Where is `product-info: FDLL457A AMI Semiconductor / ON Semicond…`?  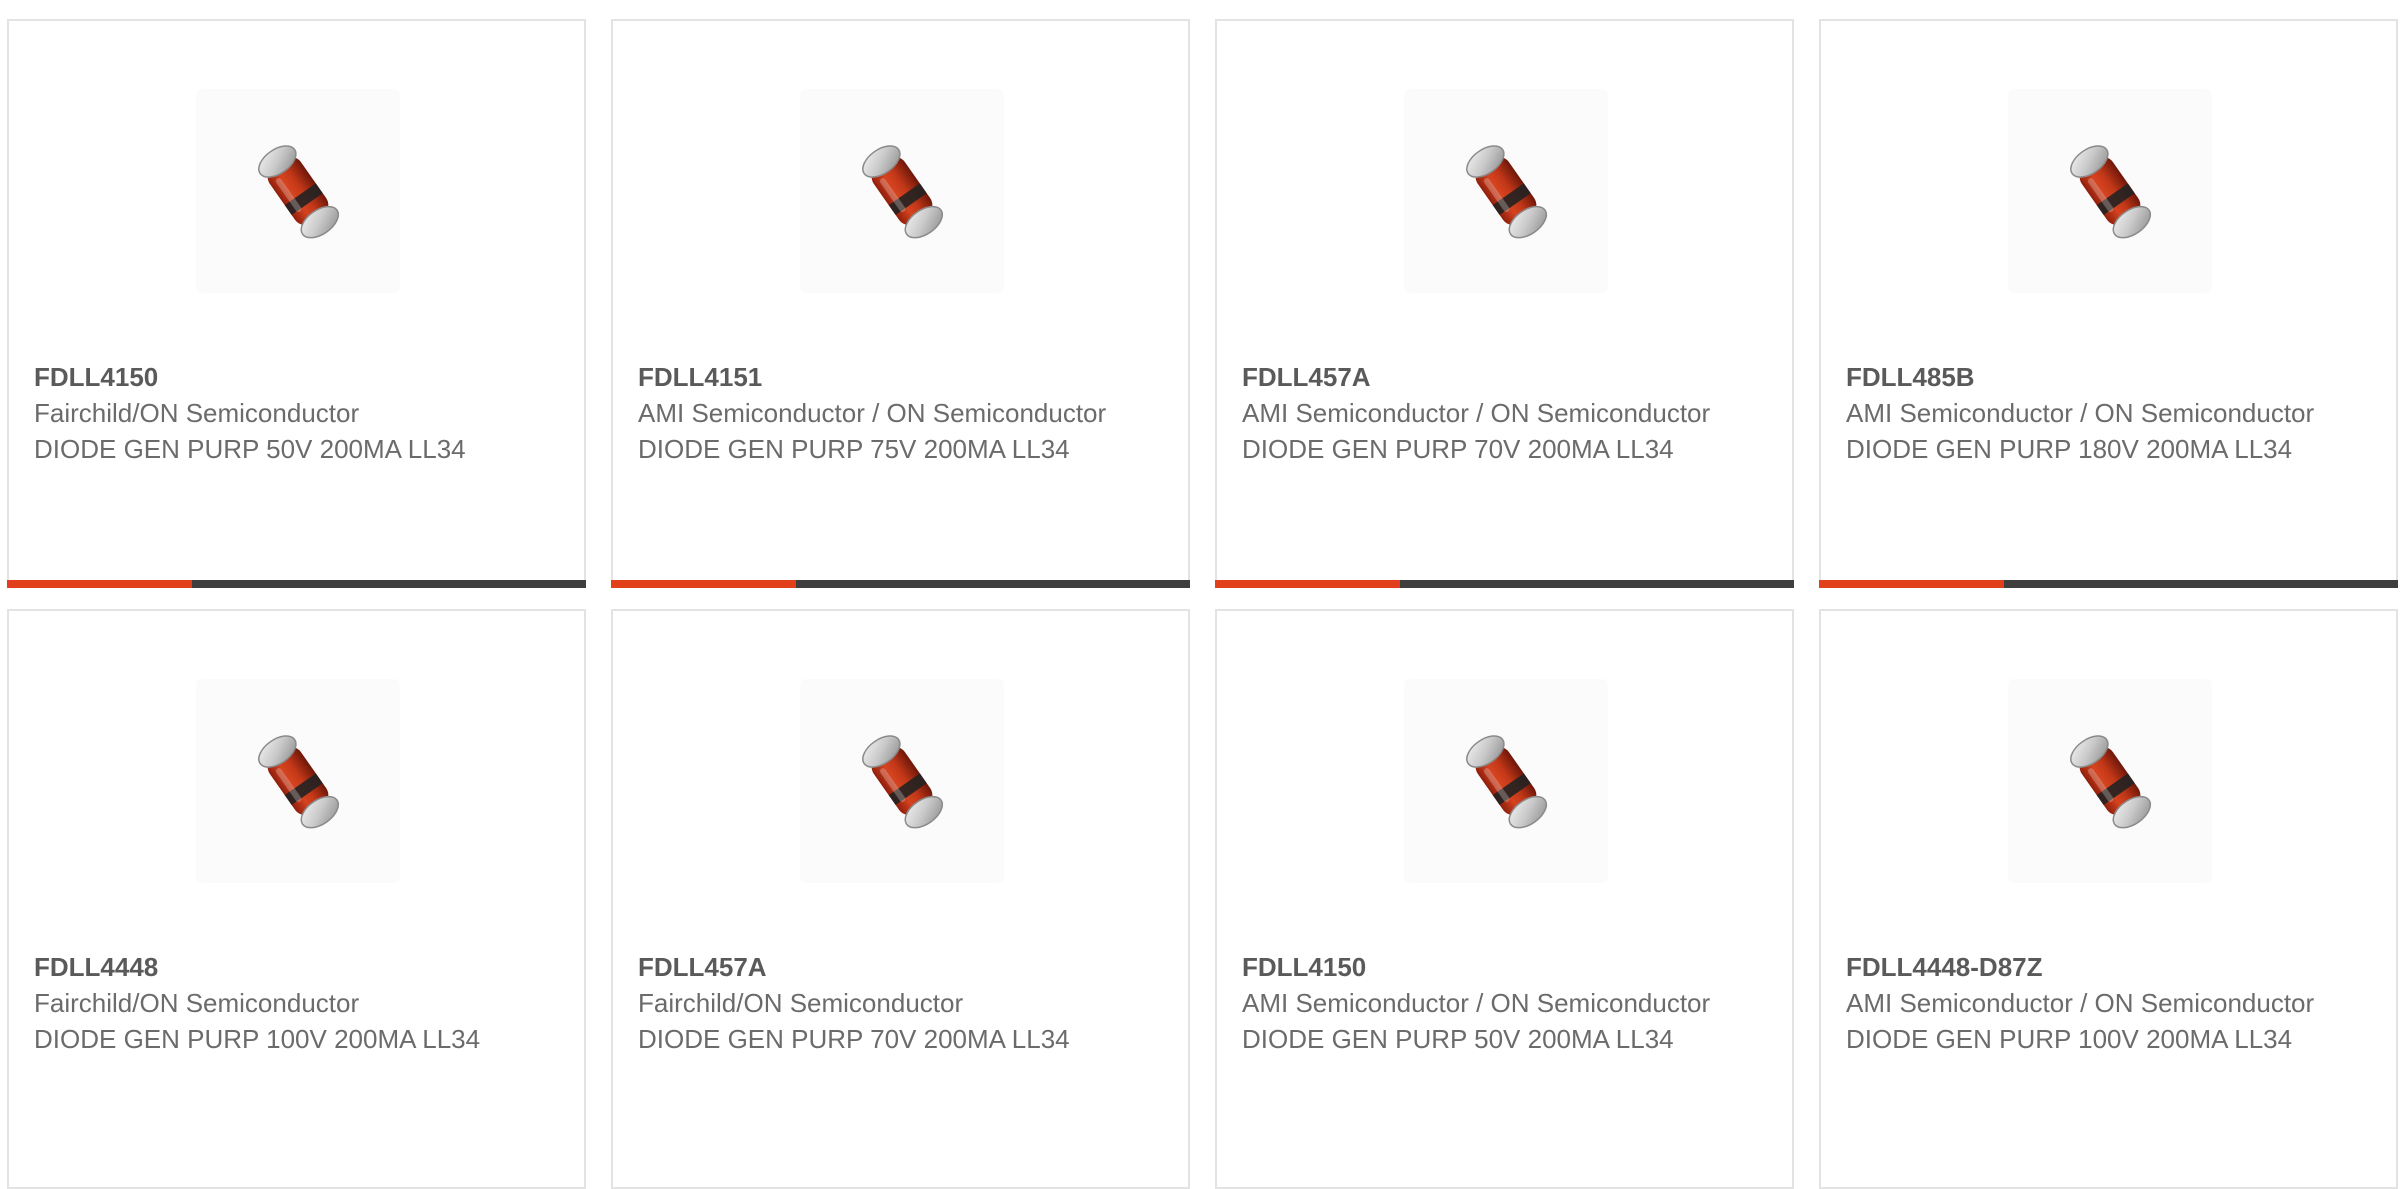
product-info: FDLL457A AMI Semiconductor / ON Semicond… is located at coordinates (1492, 413).